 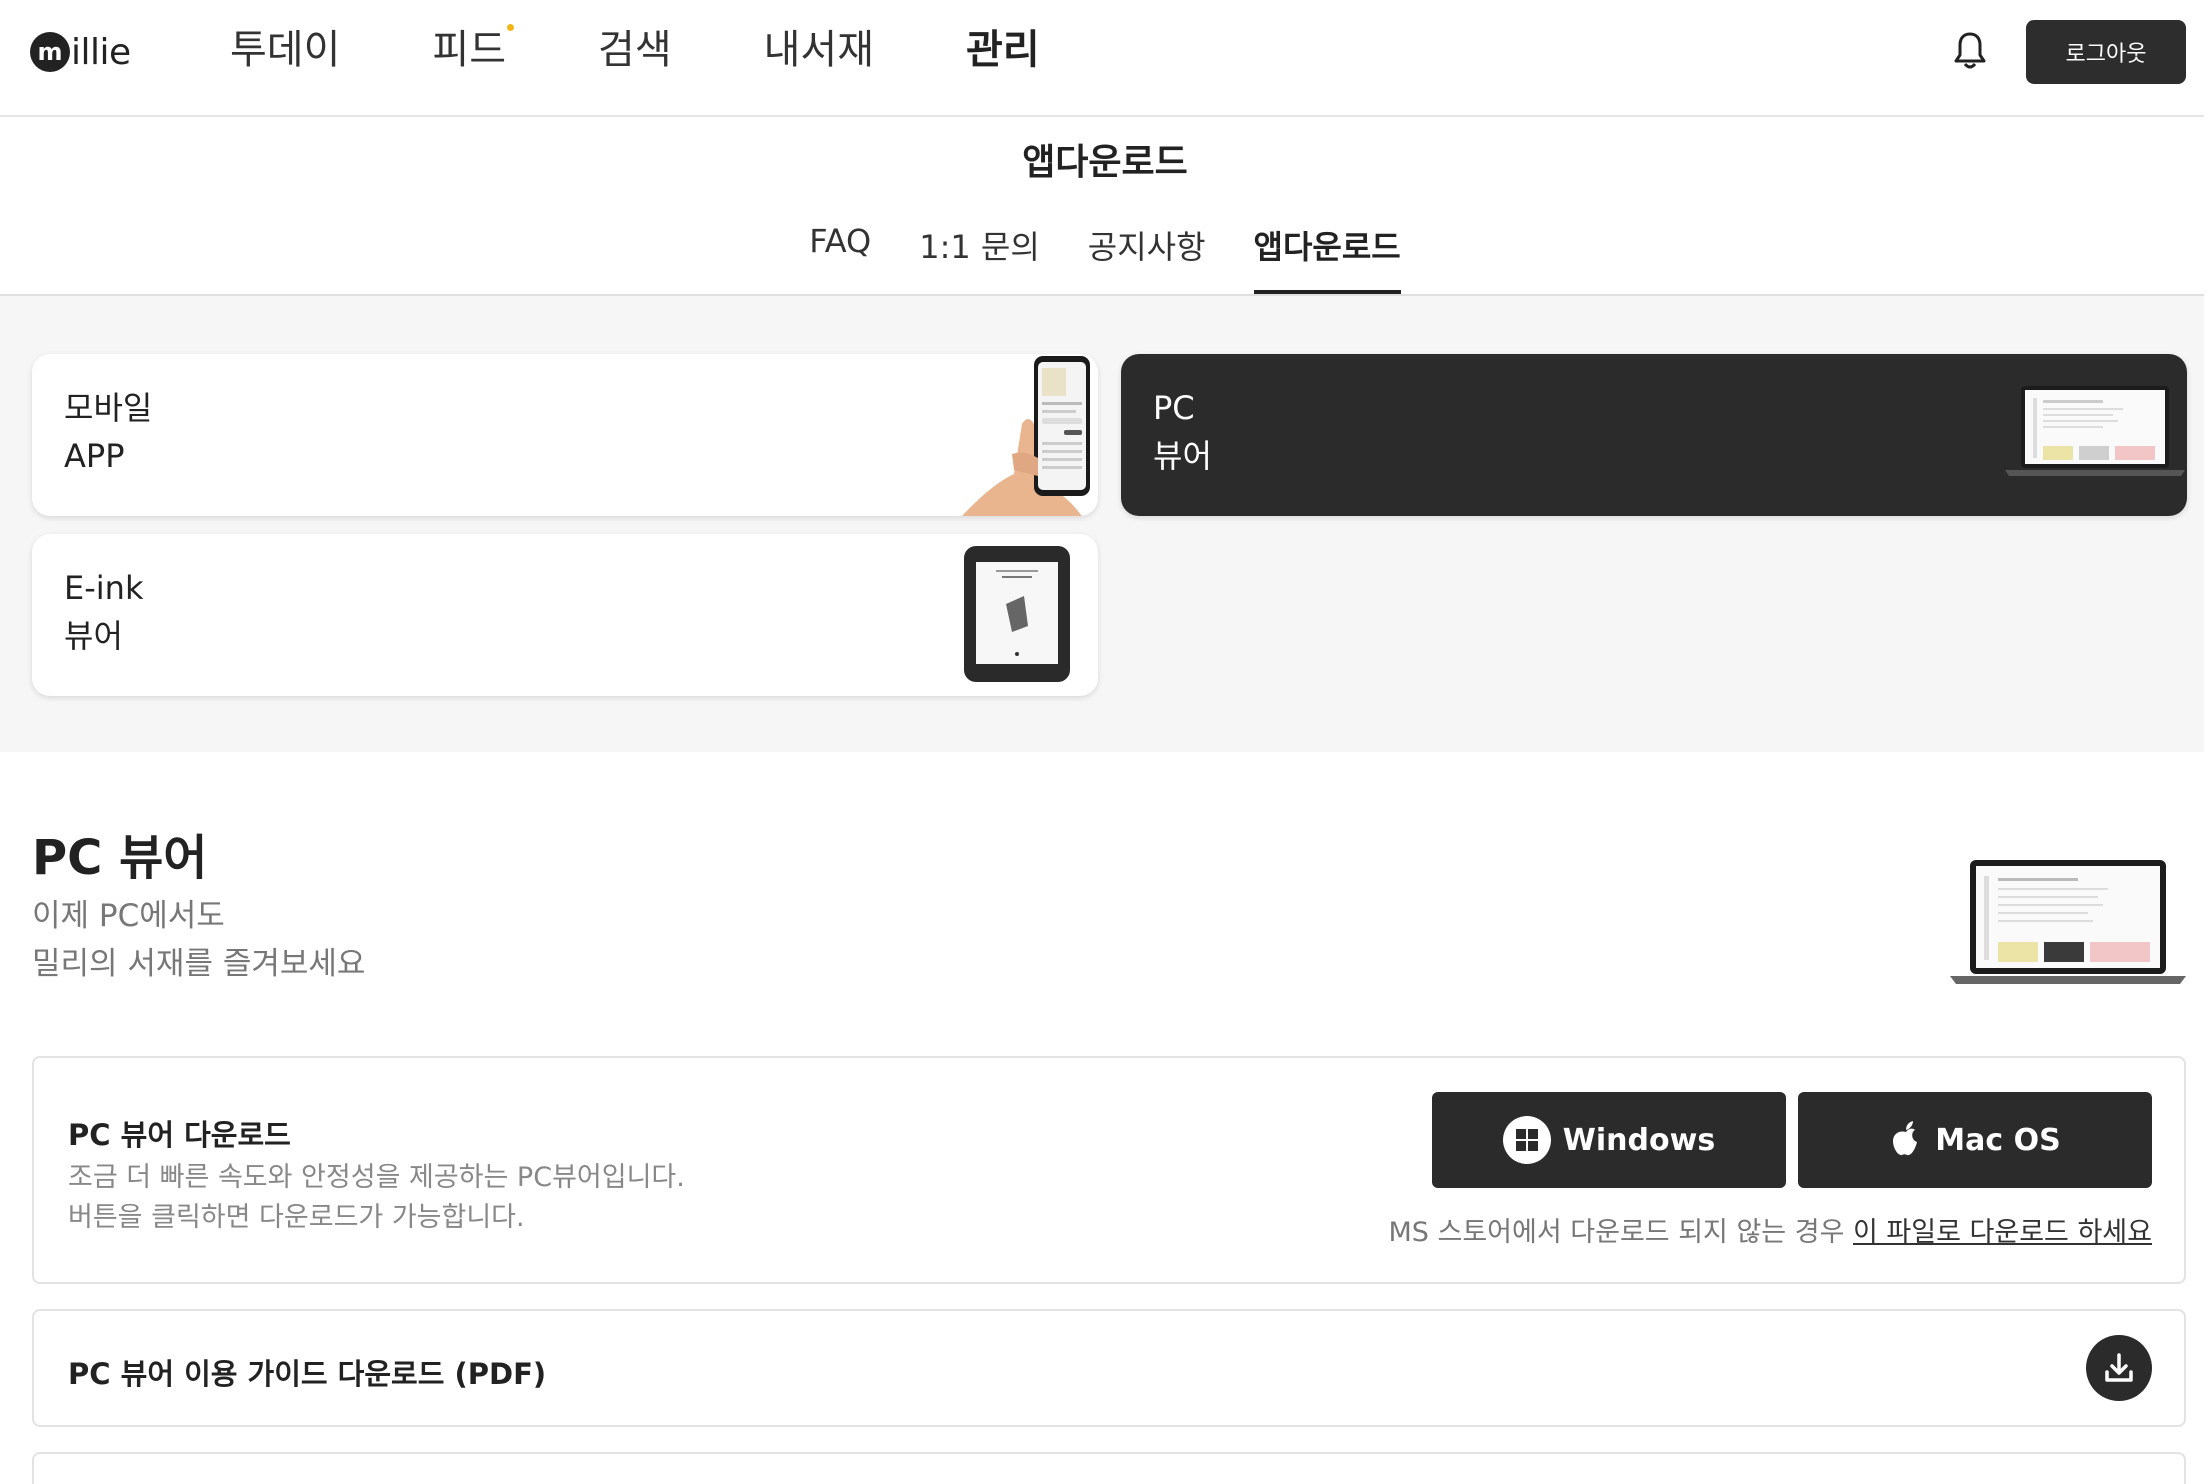 I want to click on card-pc-line1: PC, so click(x=1174, y=408).